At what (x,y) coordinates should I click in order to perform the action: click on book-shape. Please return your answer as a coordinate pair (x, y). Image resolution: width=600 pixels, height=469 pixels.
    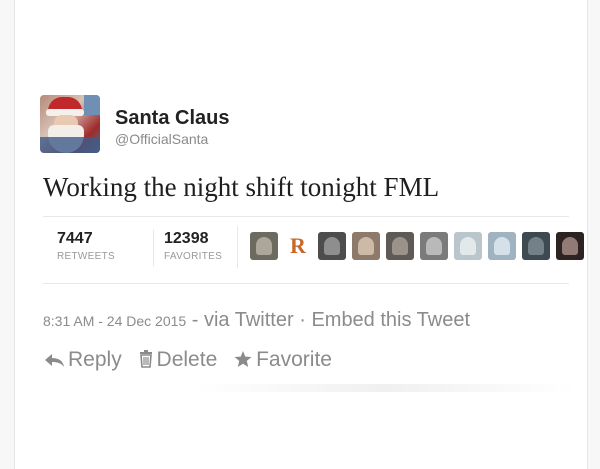
    Looking at the image, I should click on (70, 145).